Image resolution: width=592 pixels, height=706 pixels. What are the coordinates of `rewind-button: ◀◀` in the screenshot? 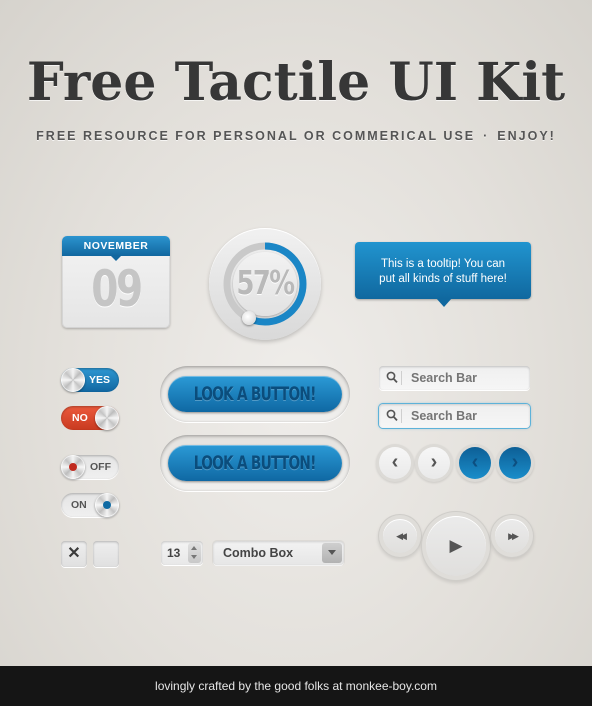 It's located at (400, 536).